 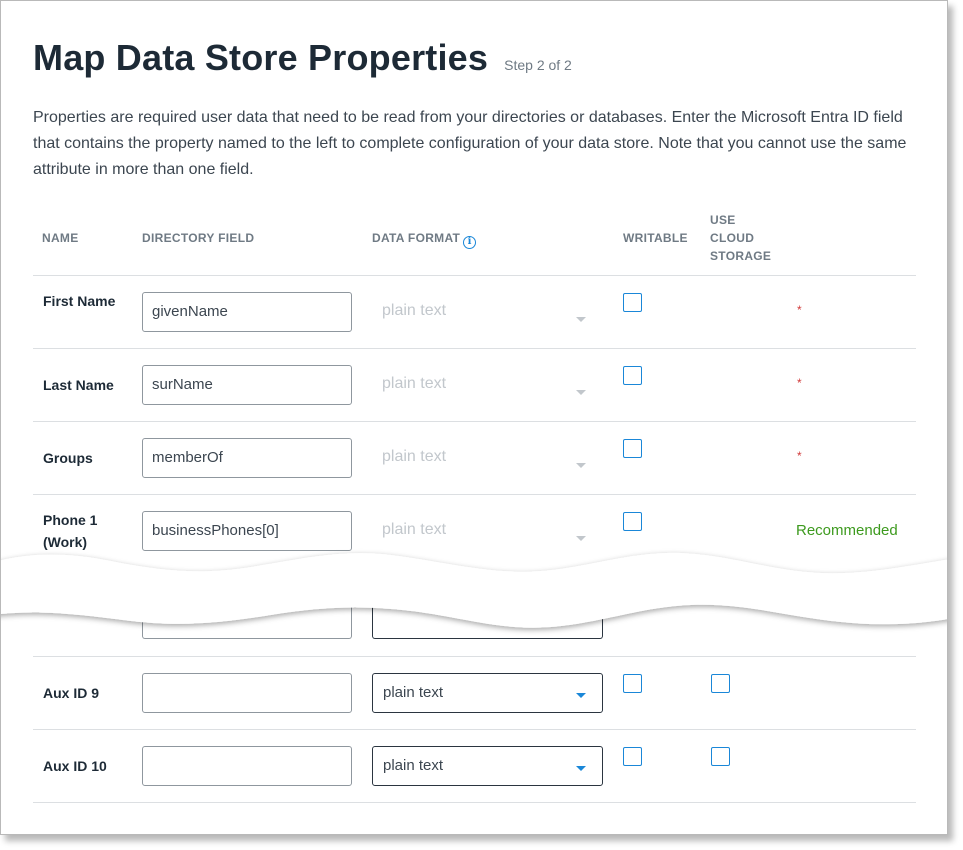 What do you see at coordinates (474, 275) in the screenshot?
I see `header-divider` at bounding box center [474, 275].